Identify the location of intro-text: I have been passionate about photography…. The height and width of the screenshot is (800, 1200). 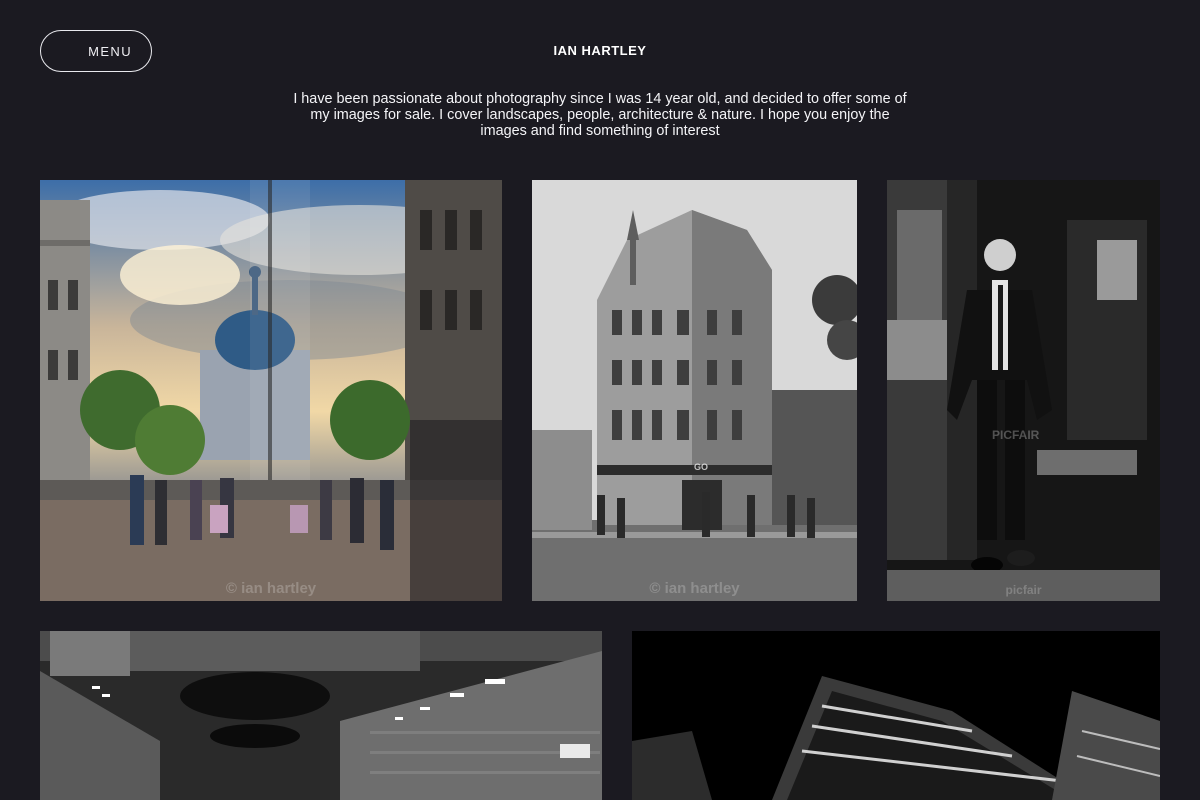
(600, 115).